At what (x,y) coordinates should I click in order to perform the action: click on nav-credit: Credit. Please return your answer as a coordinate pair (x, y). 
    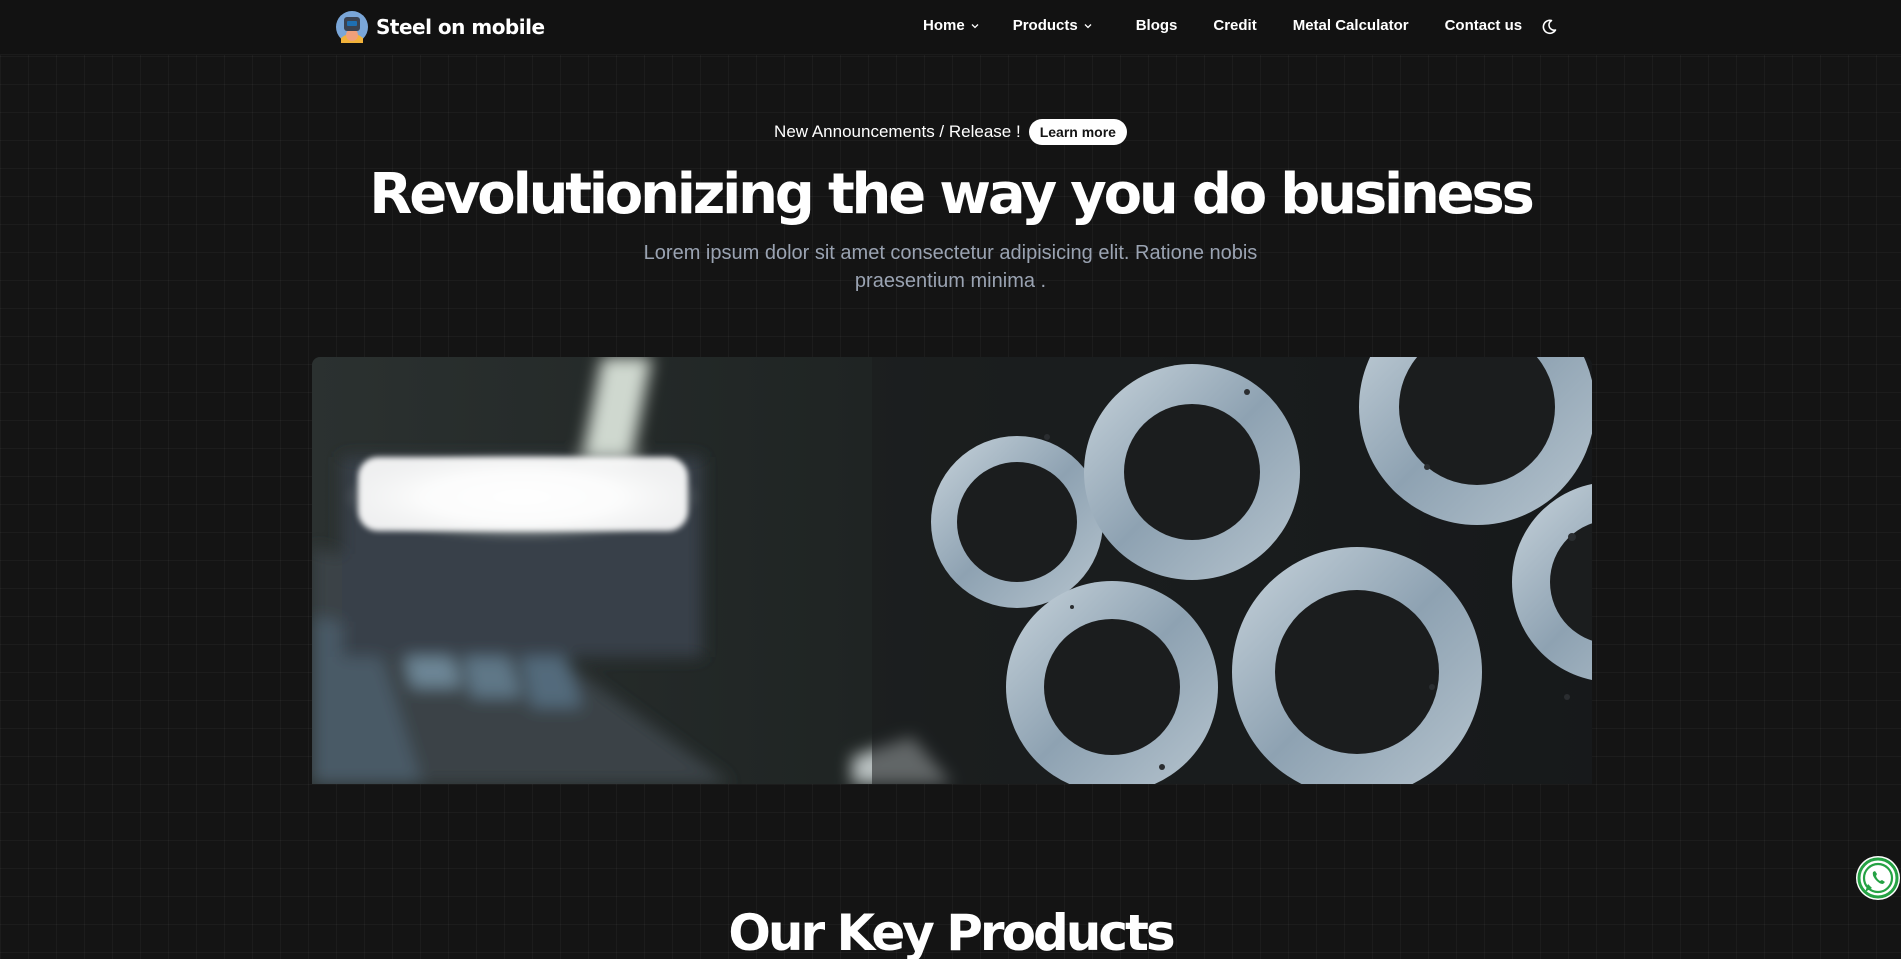
    Looking at the image, I should click on (1234, 25).